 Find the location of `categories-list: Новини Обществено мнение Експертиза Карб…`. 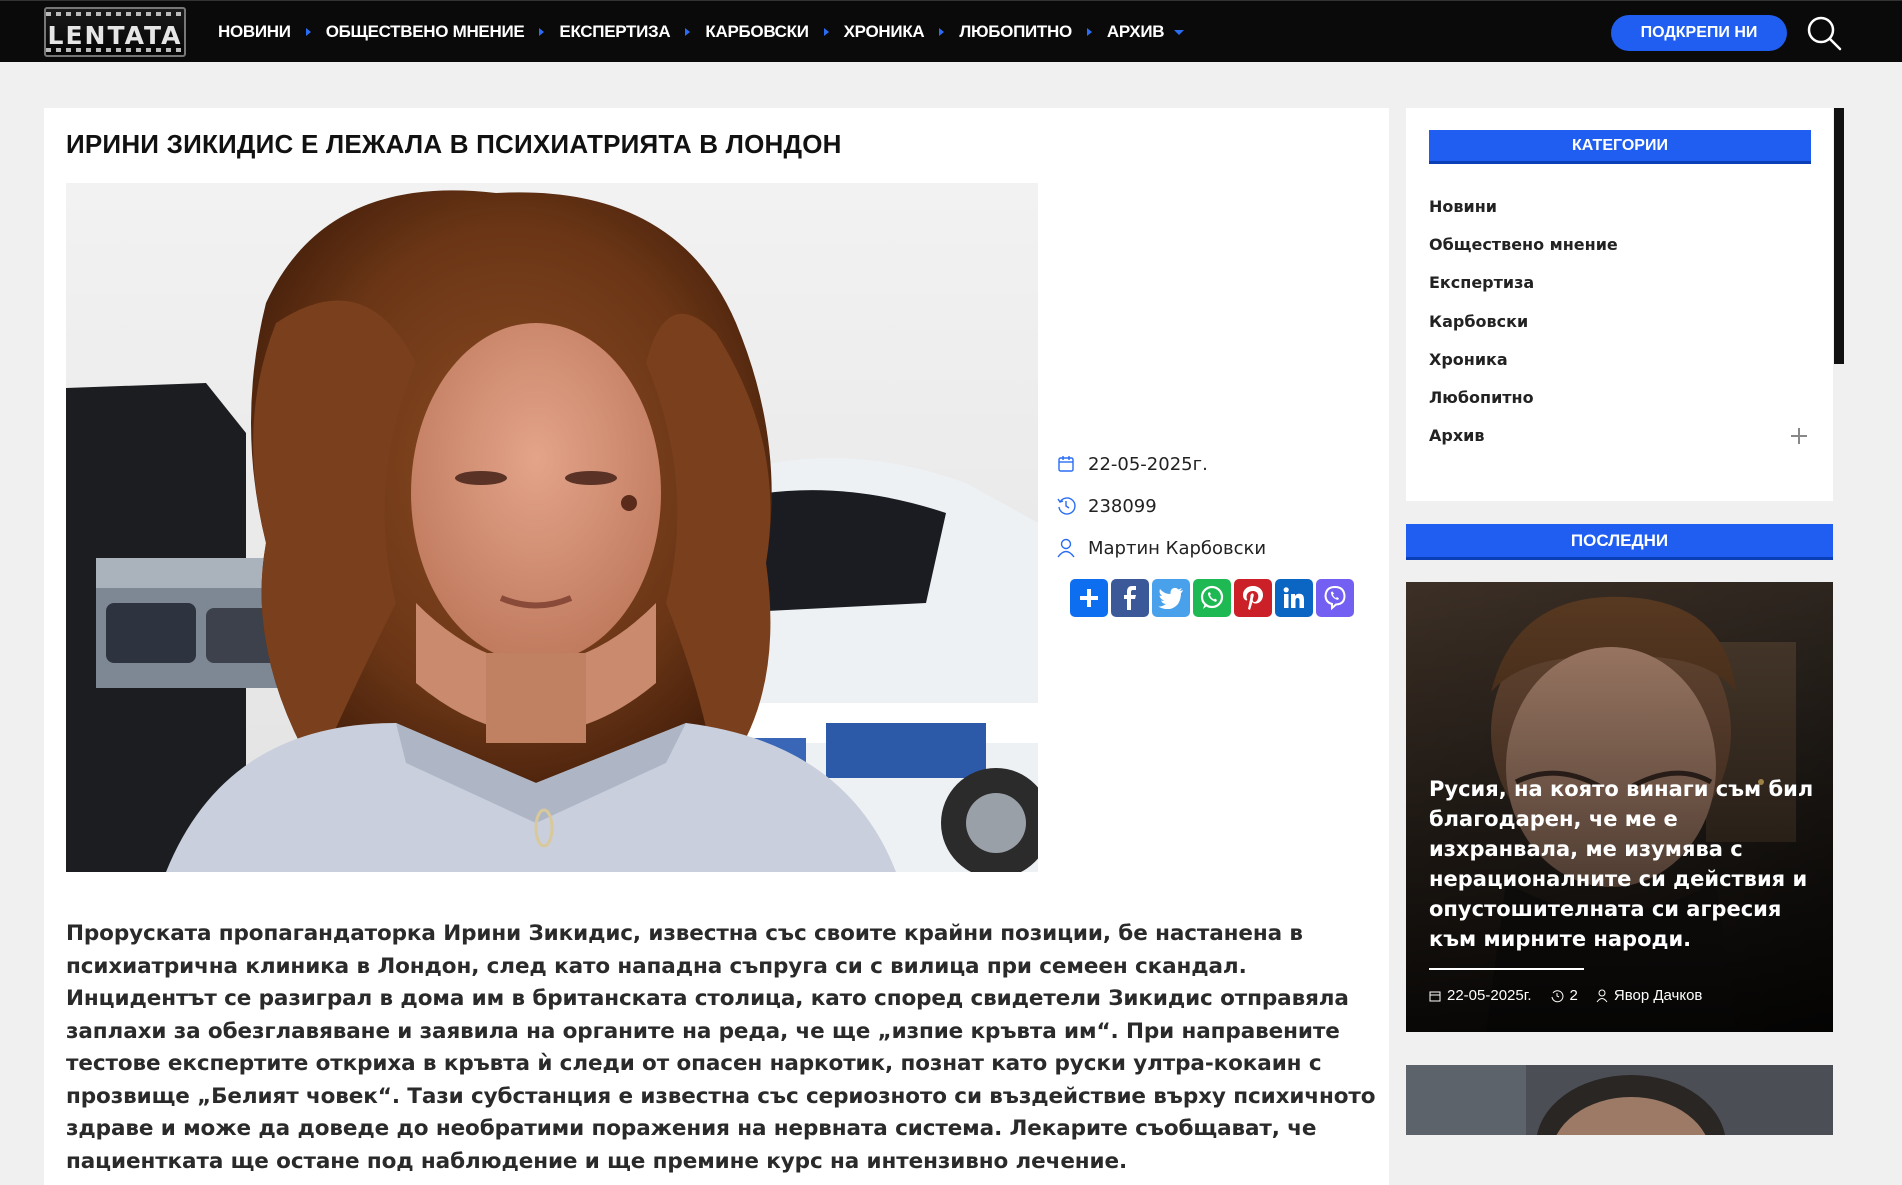

categories-list: Новини Обществено мнение Експертиза Карб… is located at coordinates (1620, 321).